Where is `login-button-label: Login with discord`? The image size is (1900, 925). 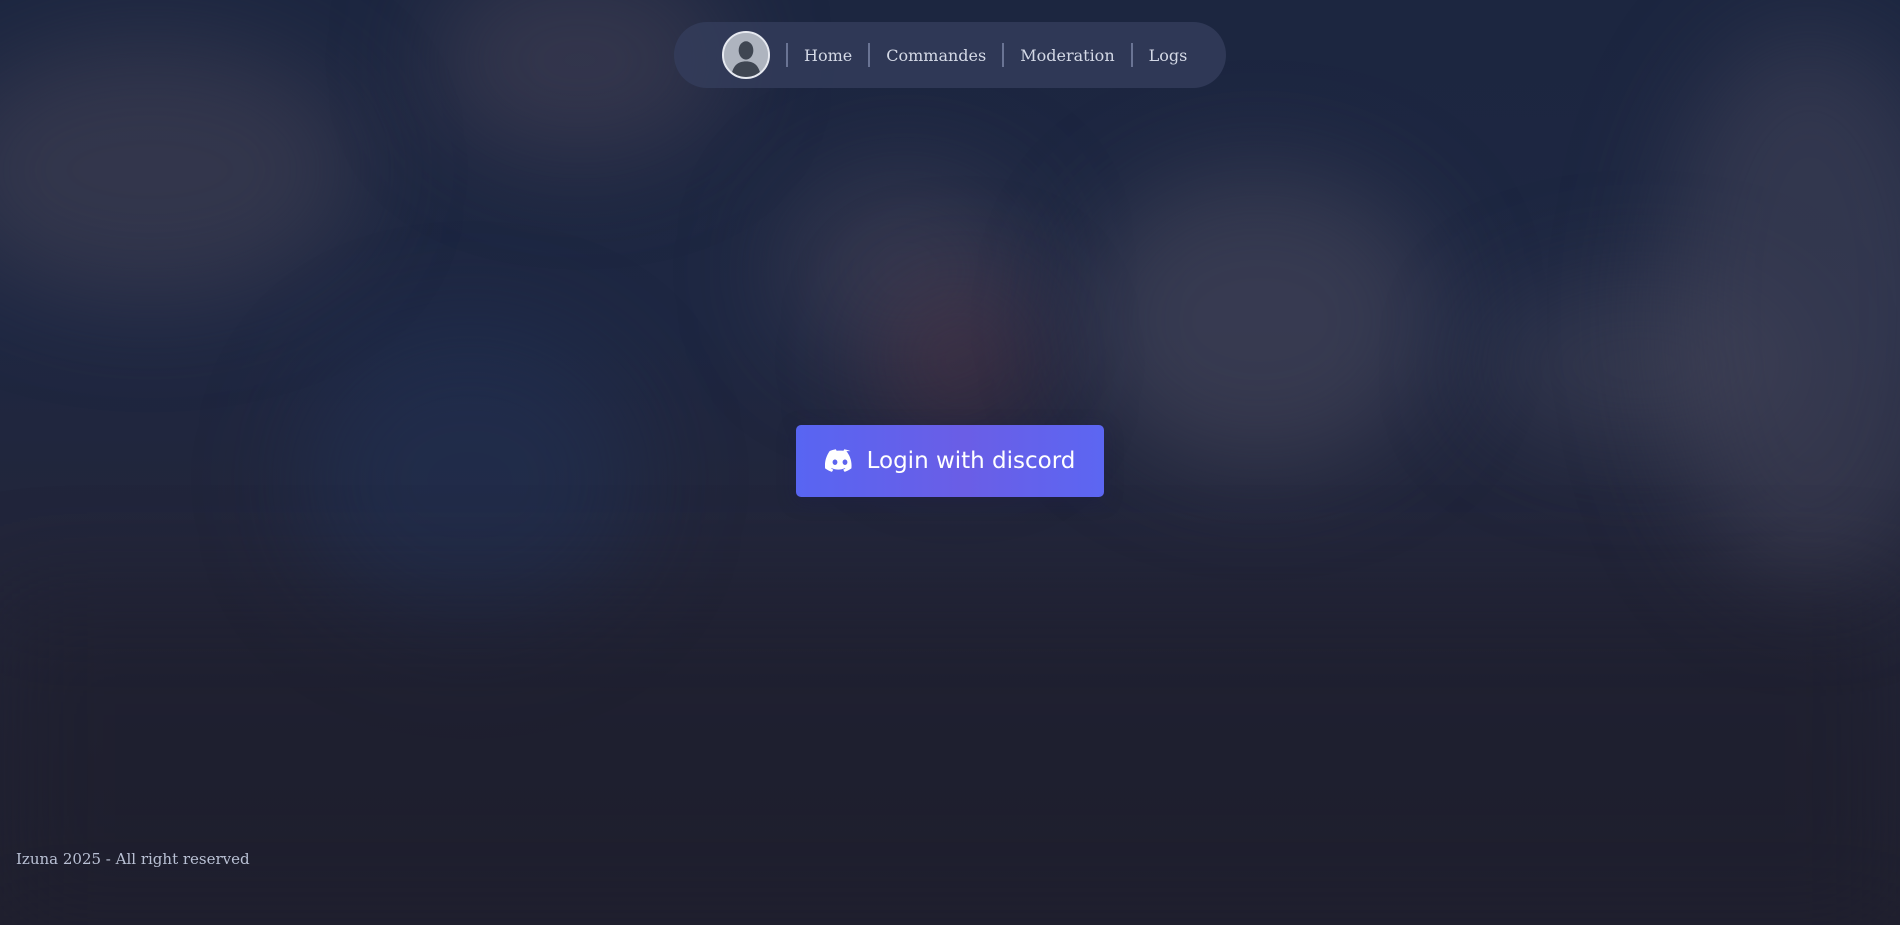
login-button-label: Login with discord is located at coordinates (971, 461).